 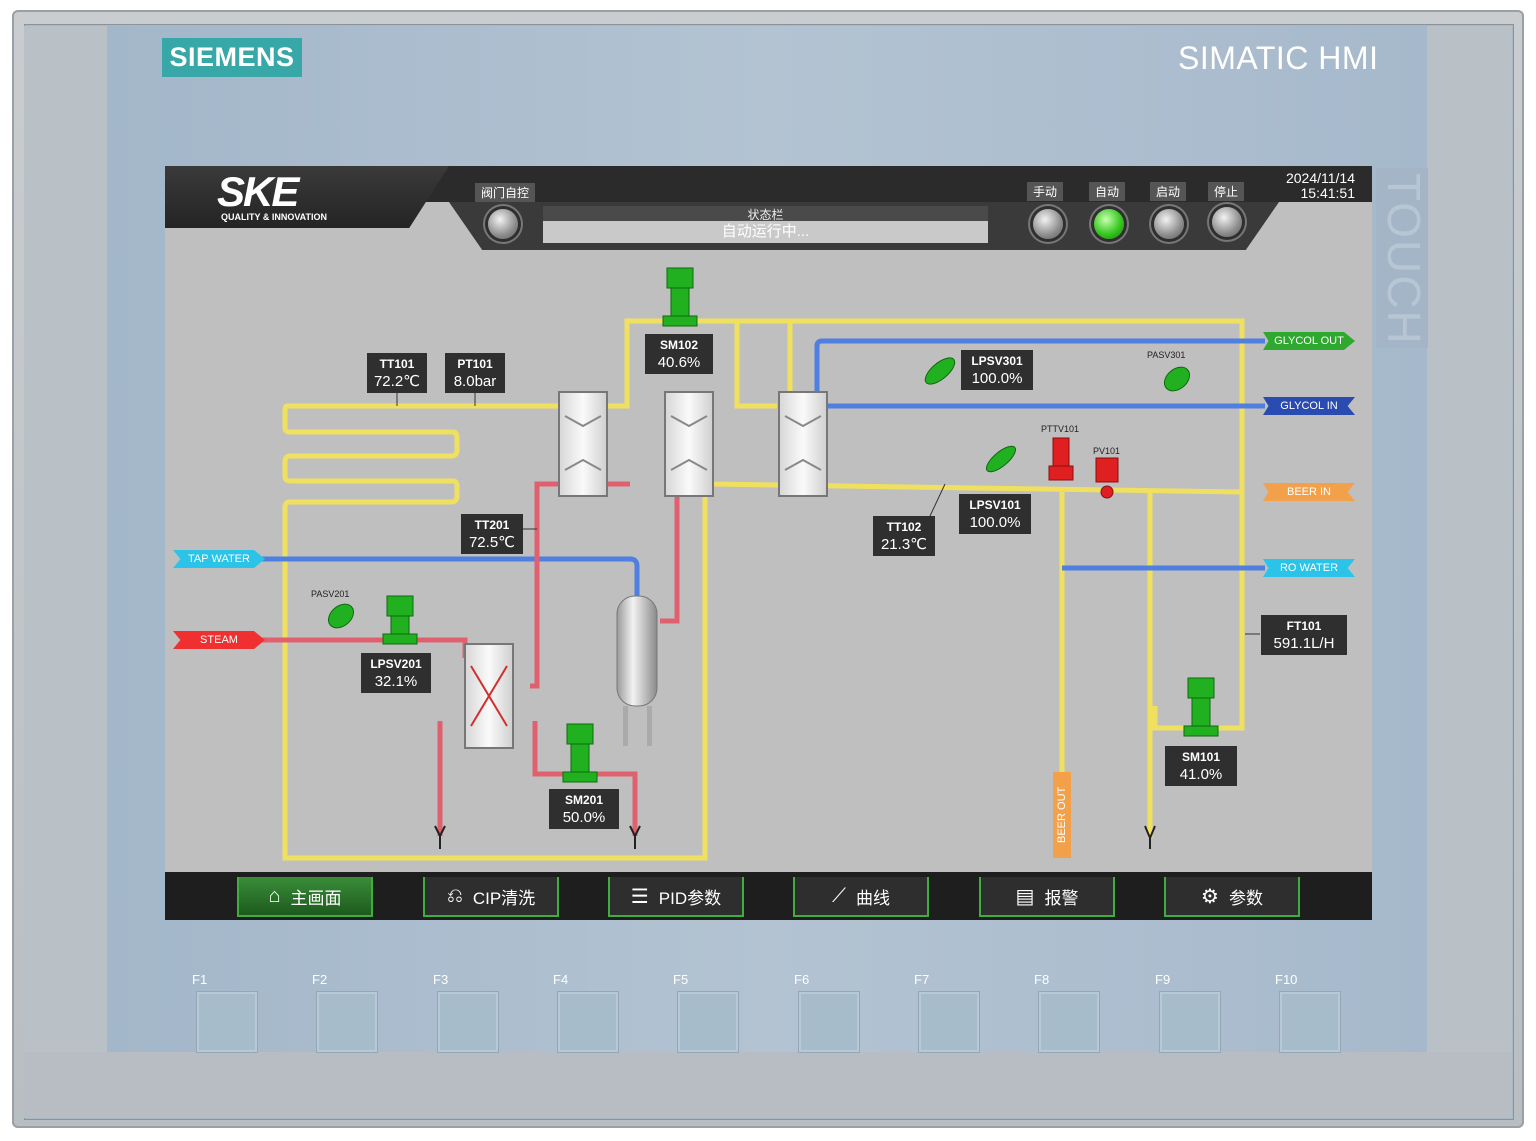 What do you see at coordinates (861, 897) in the screenshot?
I see `nav-curve: ⟋ 曲线` at bounding box center [861, 897].